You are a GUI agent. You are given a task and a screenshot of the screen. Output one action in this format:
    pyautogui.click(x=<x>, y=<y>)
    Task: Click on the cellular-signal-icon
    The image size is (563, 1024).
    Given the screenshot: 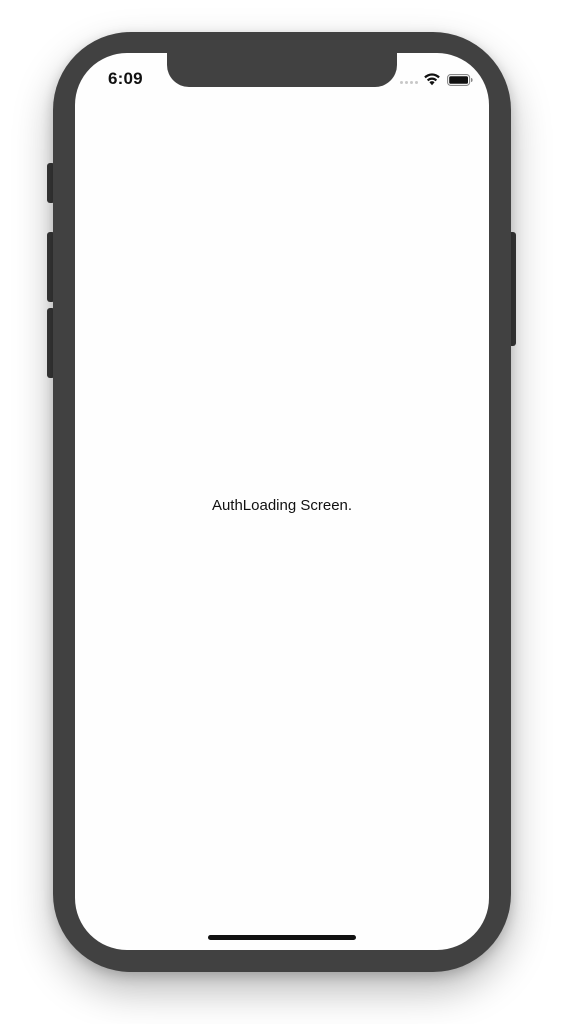 What is the action you would take?
    pyautogui.click(x=409, y=82)
    